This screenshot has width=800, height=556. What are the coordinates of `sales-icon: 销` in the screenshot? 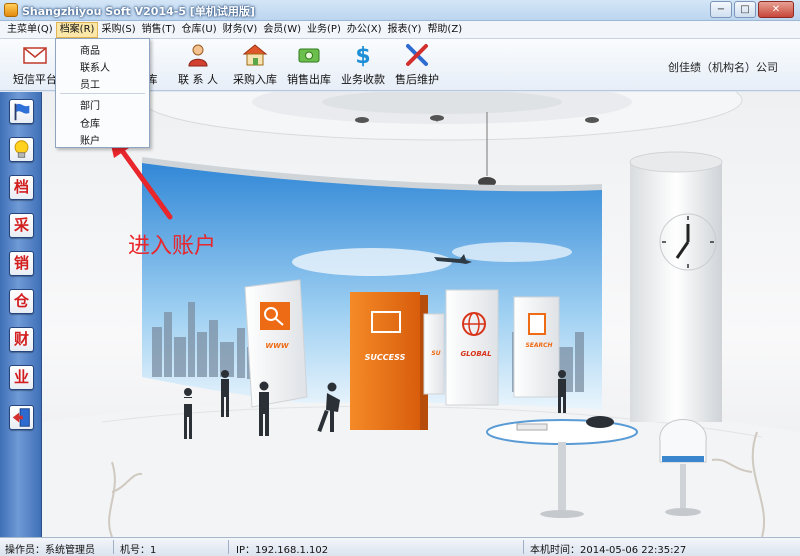 It's located at (21, 263).